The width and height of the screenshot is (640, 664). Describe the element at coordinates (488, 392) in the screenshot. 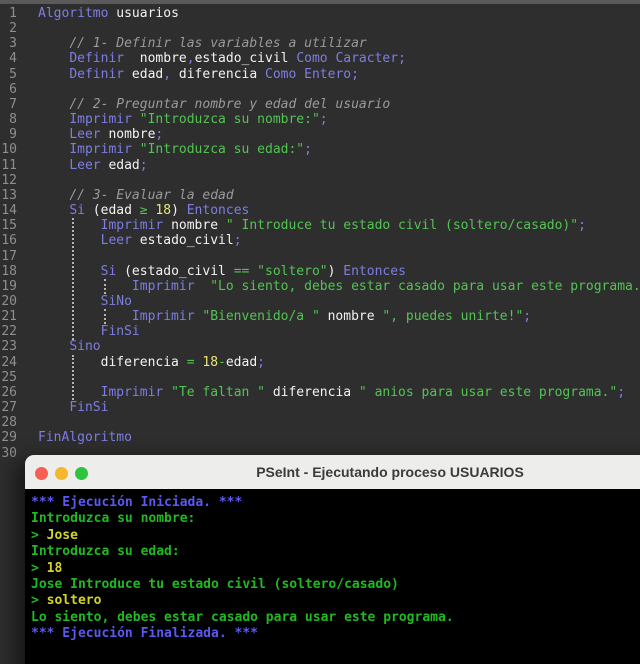

I see `token: " anios para usar este programa."` at that location.